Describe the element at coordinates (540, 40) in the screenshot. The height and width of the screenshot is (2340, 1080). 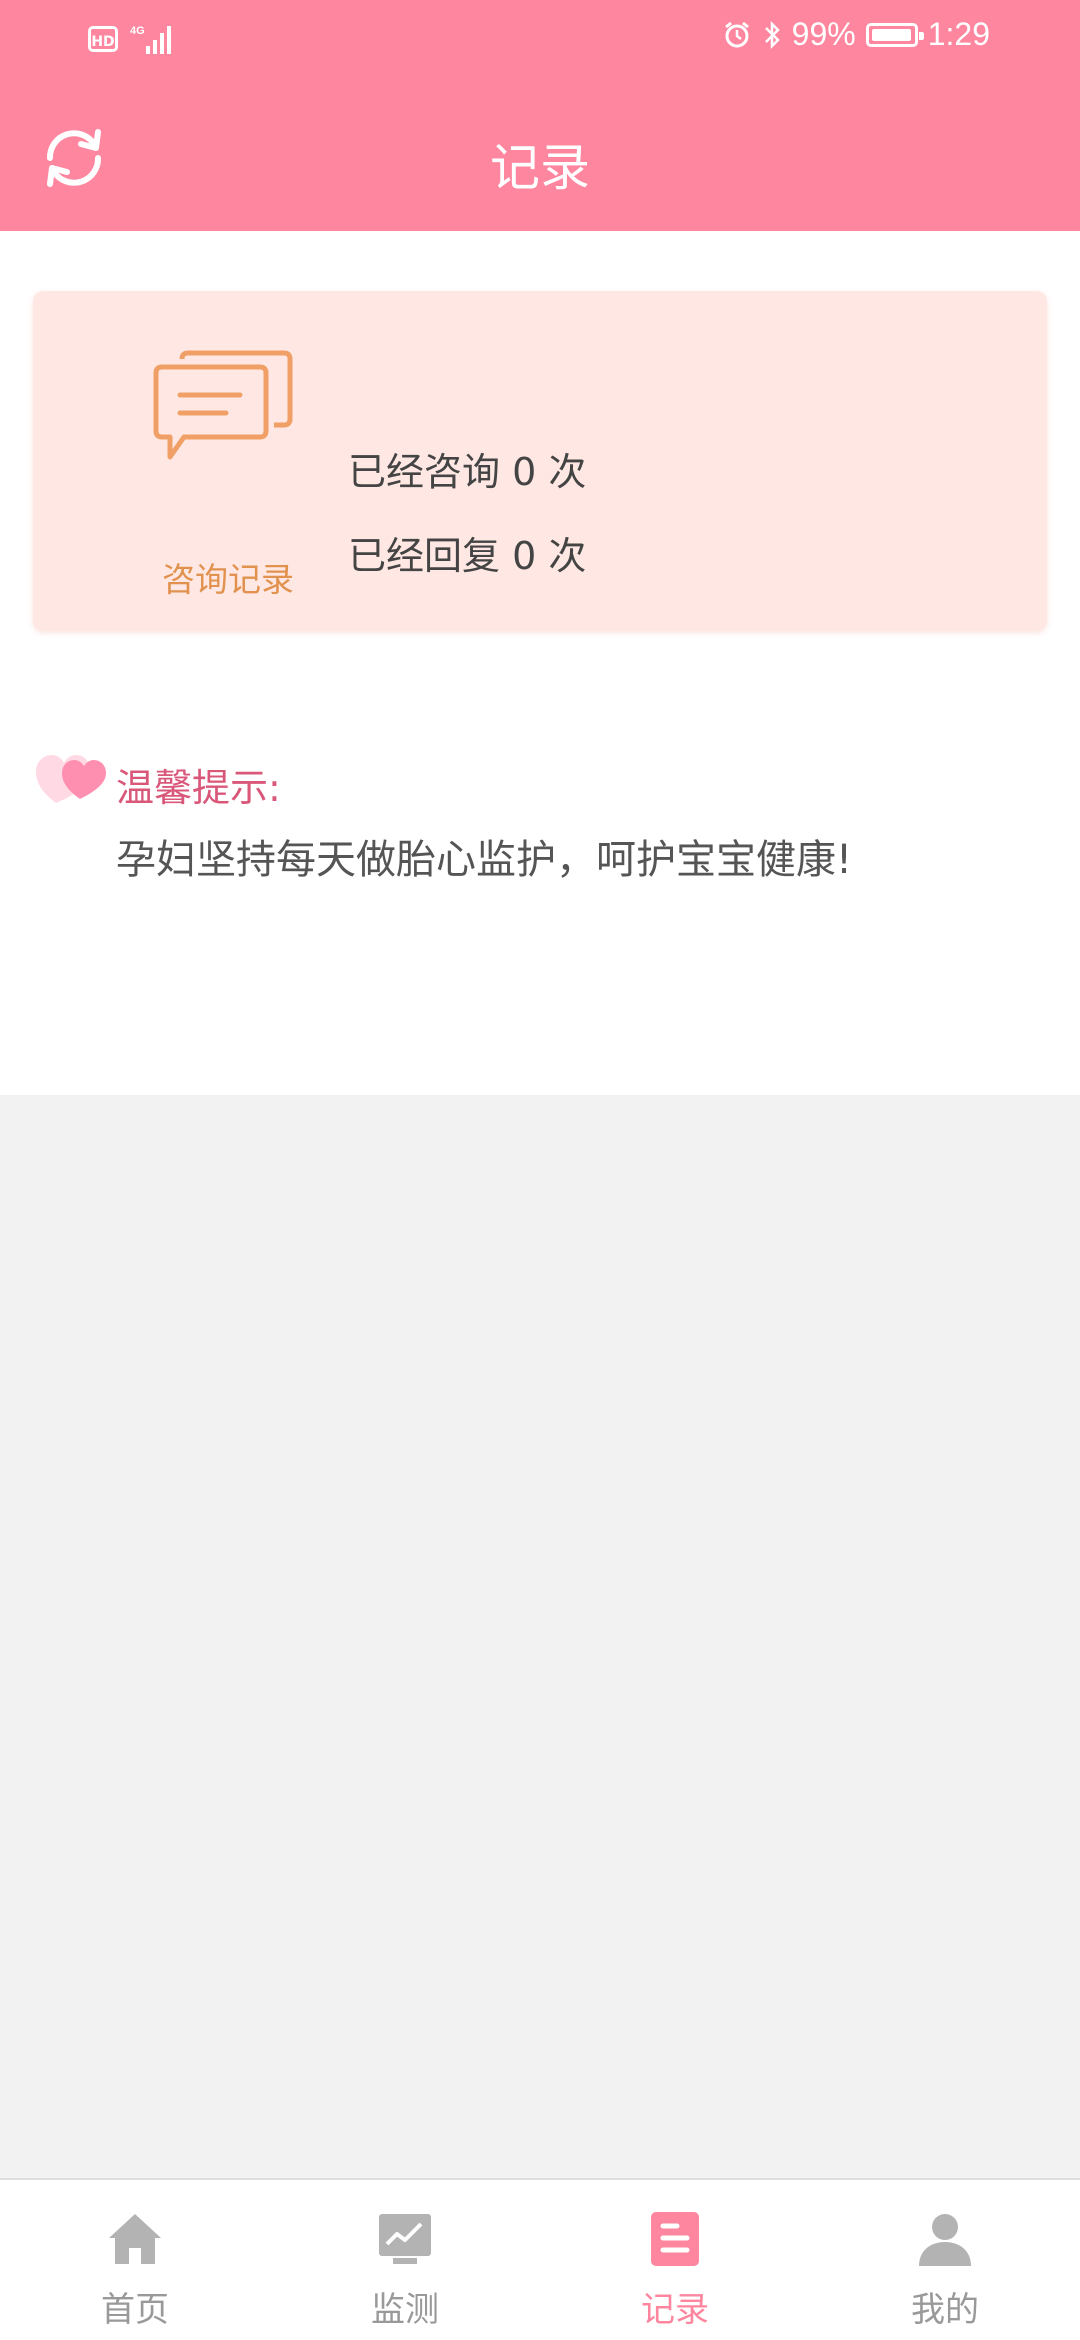
I see `status-bar: HD 4G 99% 1:29` at that location.